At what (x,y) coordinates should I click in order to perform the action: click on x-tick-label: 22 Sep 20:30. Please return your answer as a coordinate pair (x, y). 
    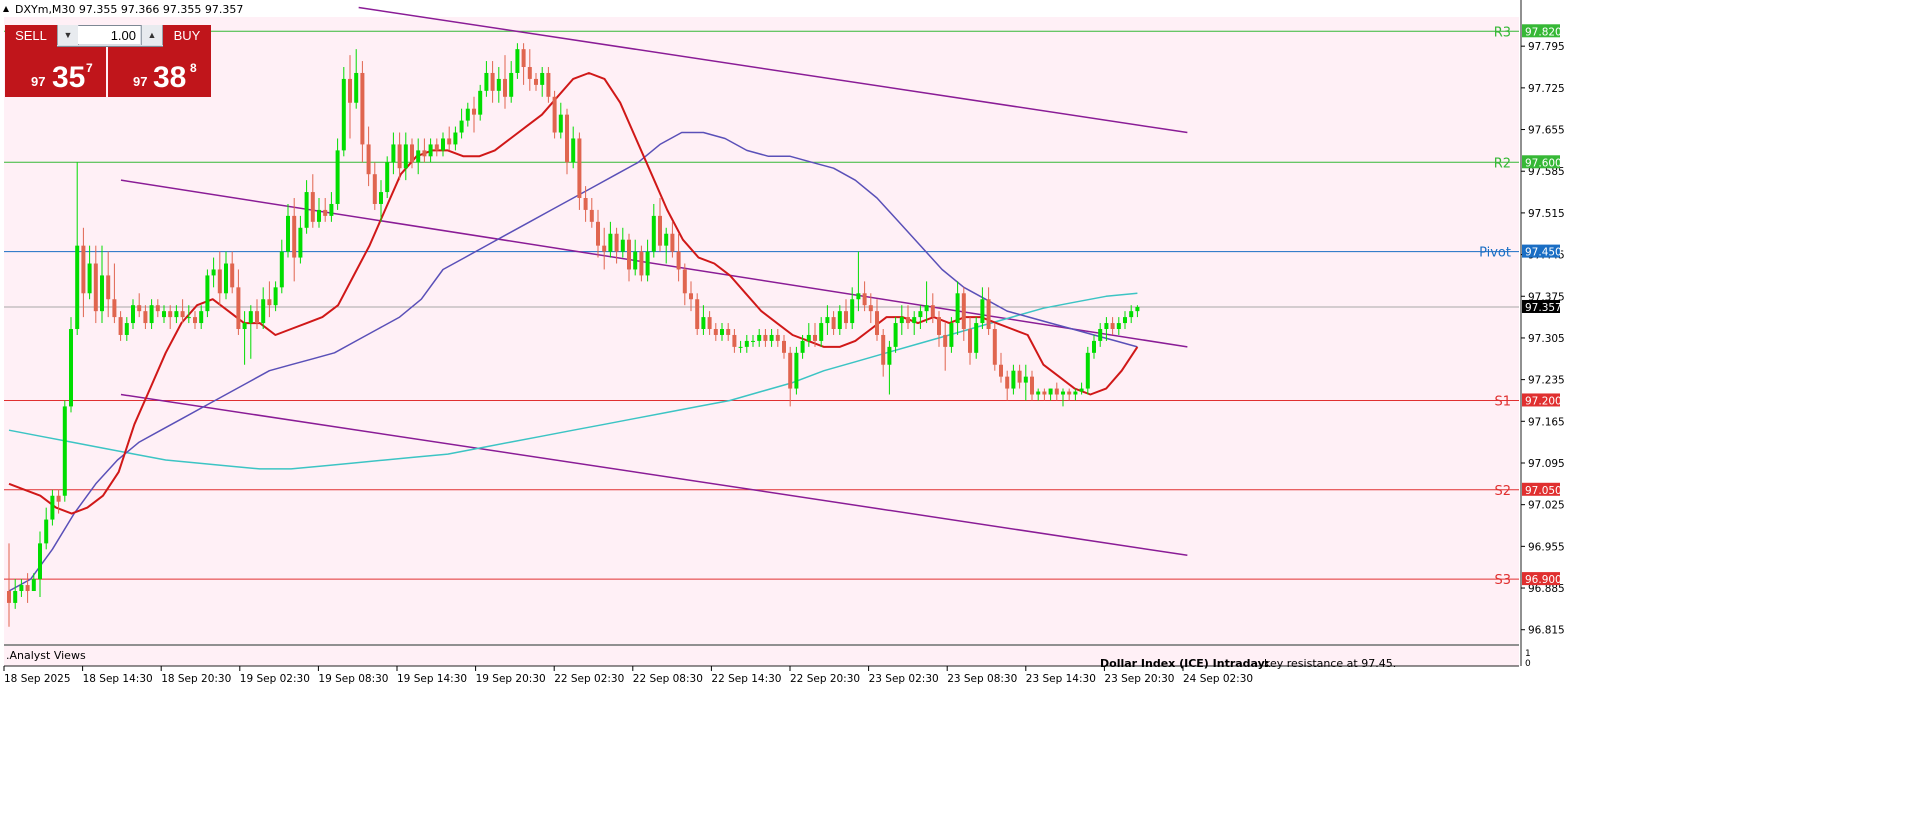
    Looking at the image, I should click on (825, 679).